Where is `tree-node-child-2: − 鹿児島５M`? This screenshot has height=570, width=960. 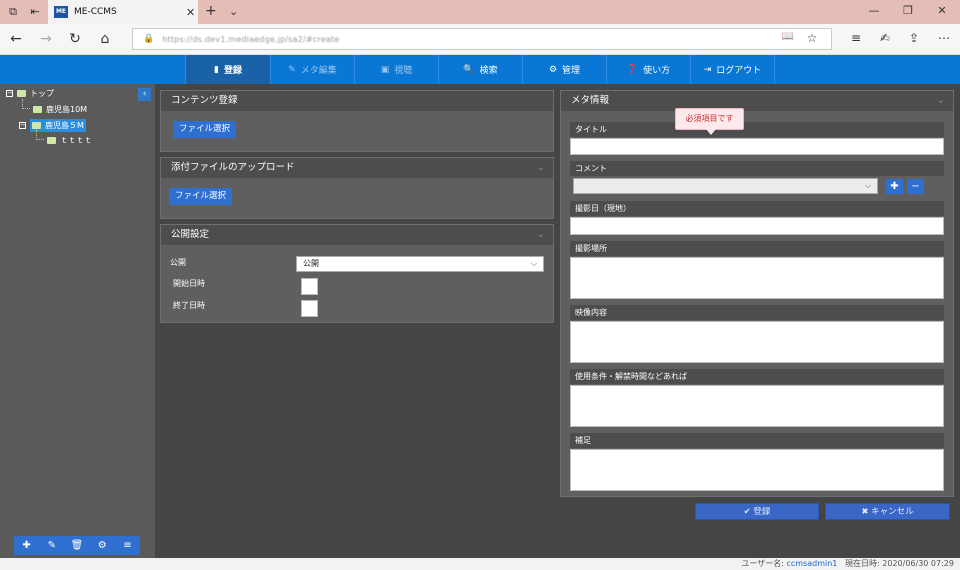 tree-node-child-2: − 鹿児島５M is located at coordinates (52, 125).